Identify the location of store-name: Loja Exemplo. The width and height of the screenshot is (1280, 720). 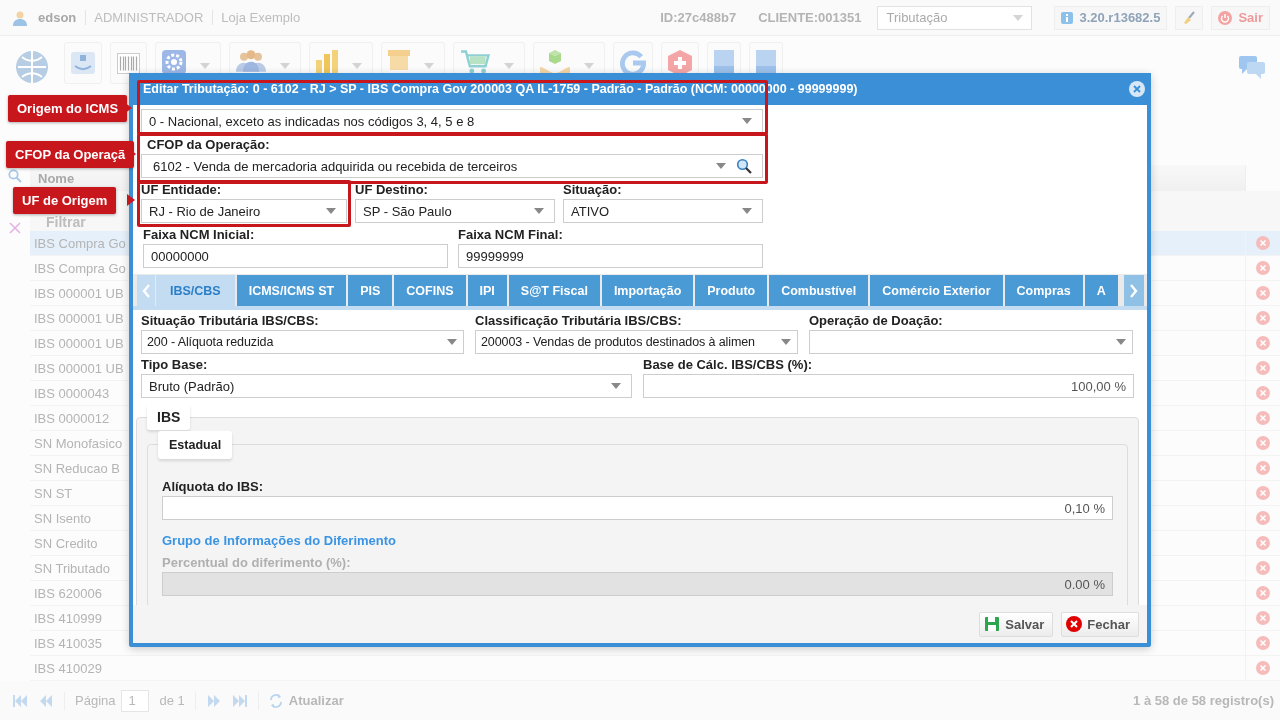
(256, 17).